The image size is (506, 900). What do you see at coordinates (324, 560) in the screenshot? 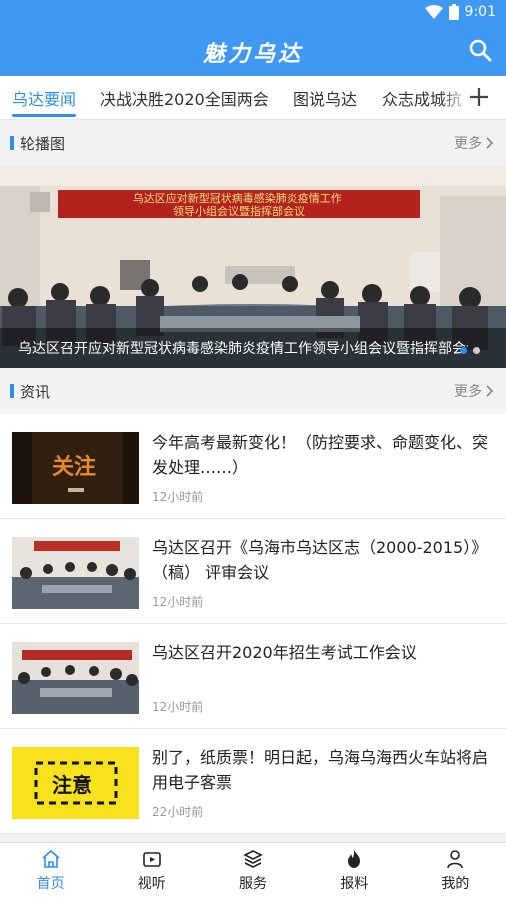
I see `news-title: 乌达区召开《乌海市乌达区志（2000-2015）》（稿） 评审会议` at bounding box center [324, 560].